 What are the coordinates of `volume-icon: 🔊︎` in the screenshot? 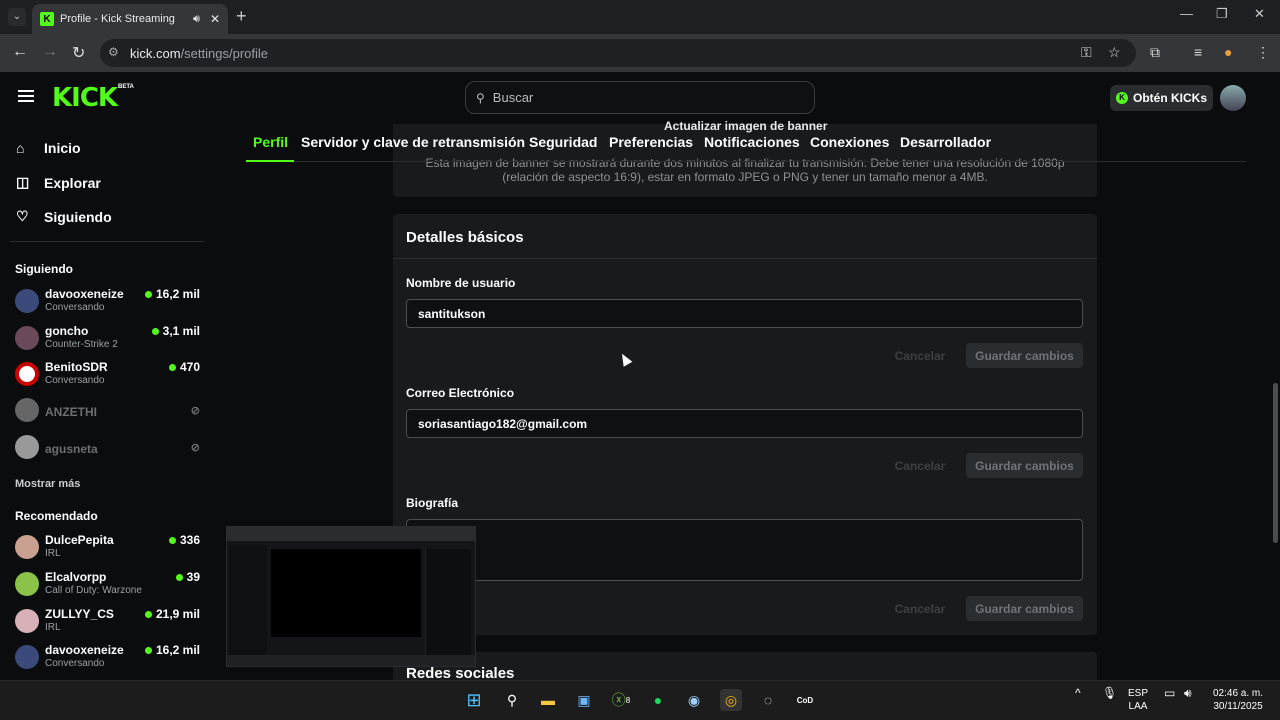 It's located at (1188, 693).